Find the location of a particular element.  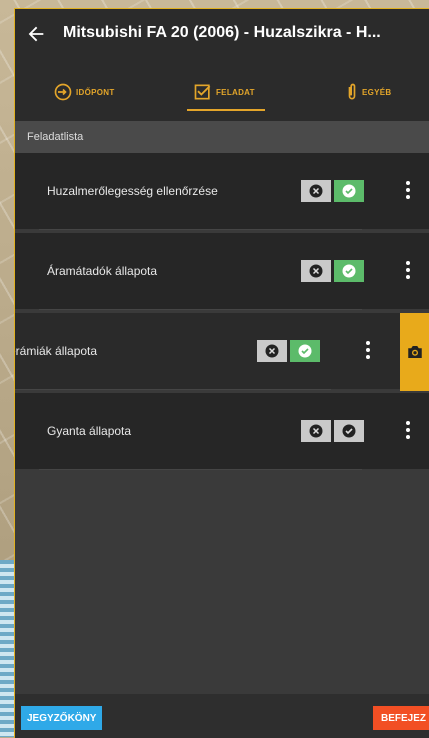

tab-feladat: FELADAT is located at coordinates (226, 93).